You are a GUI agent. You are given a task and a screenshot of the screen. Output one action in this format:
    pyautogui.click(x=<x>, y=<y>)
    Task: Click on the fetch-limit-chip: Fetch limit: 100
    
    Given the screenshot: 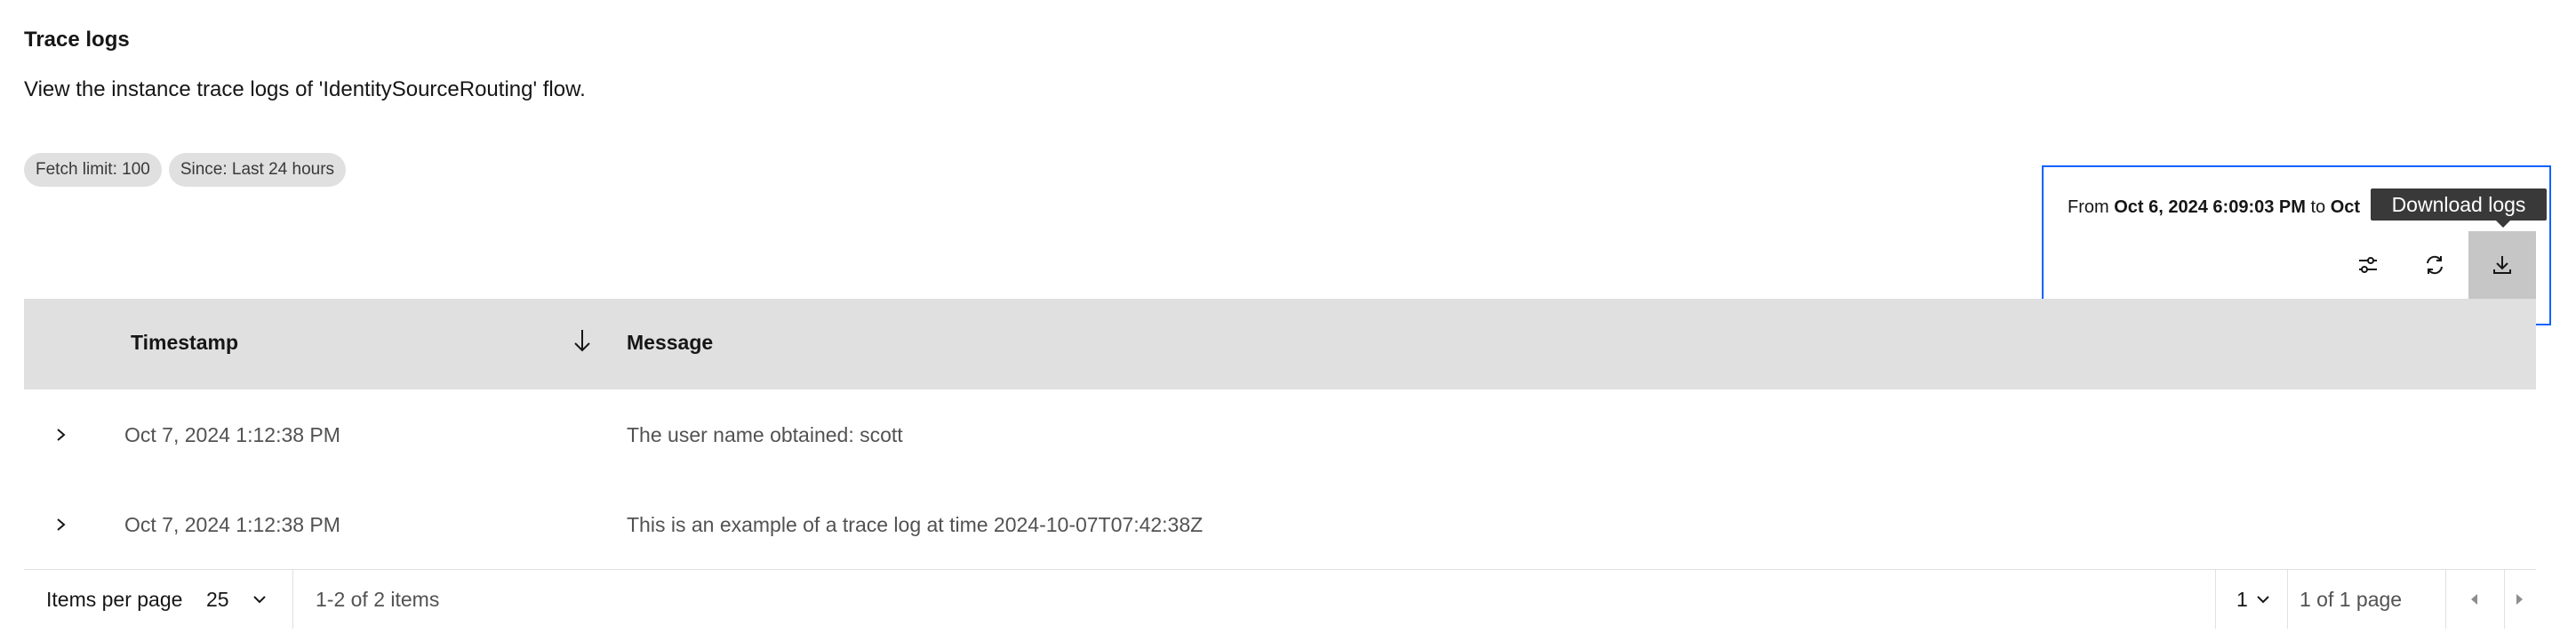 What is the action you would take?
    pyautogui.click(x=93, y=170)
    